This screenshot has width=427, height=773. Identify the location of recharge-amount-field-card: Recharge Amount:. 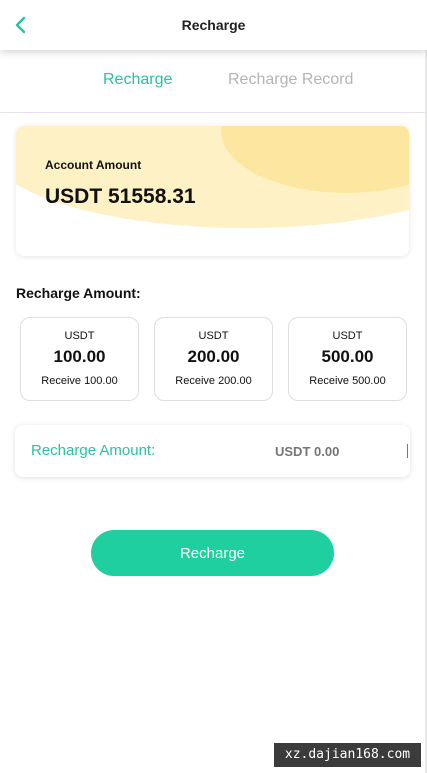
(212, 451).